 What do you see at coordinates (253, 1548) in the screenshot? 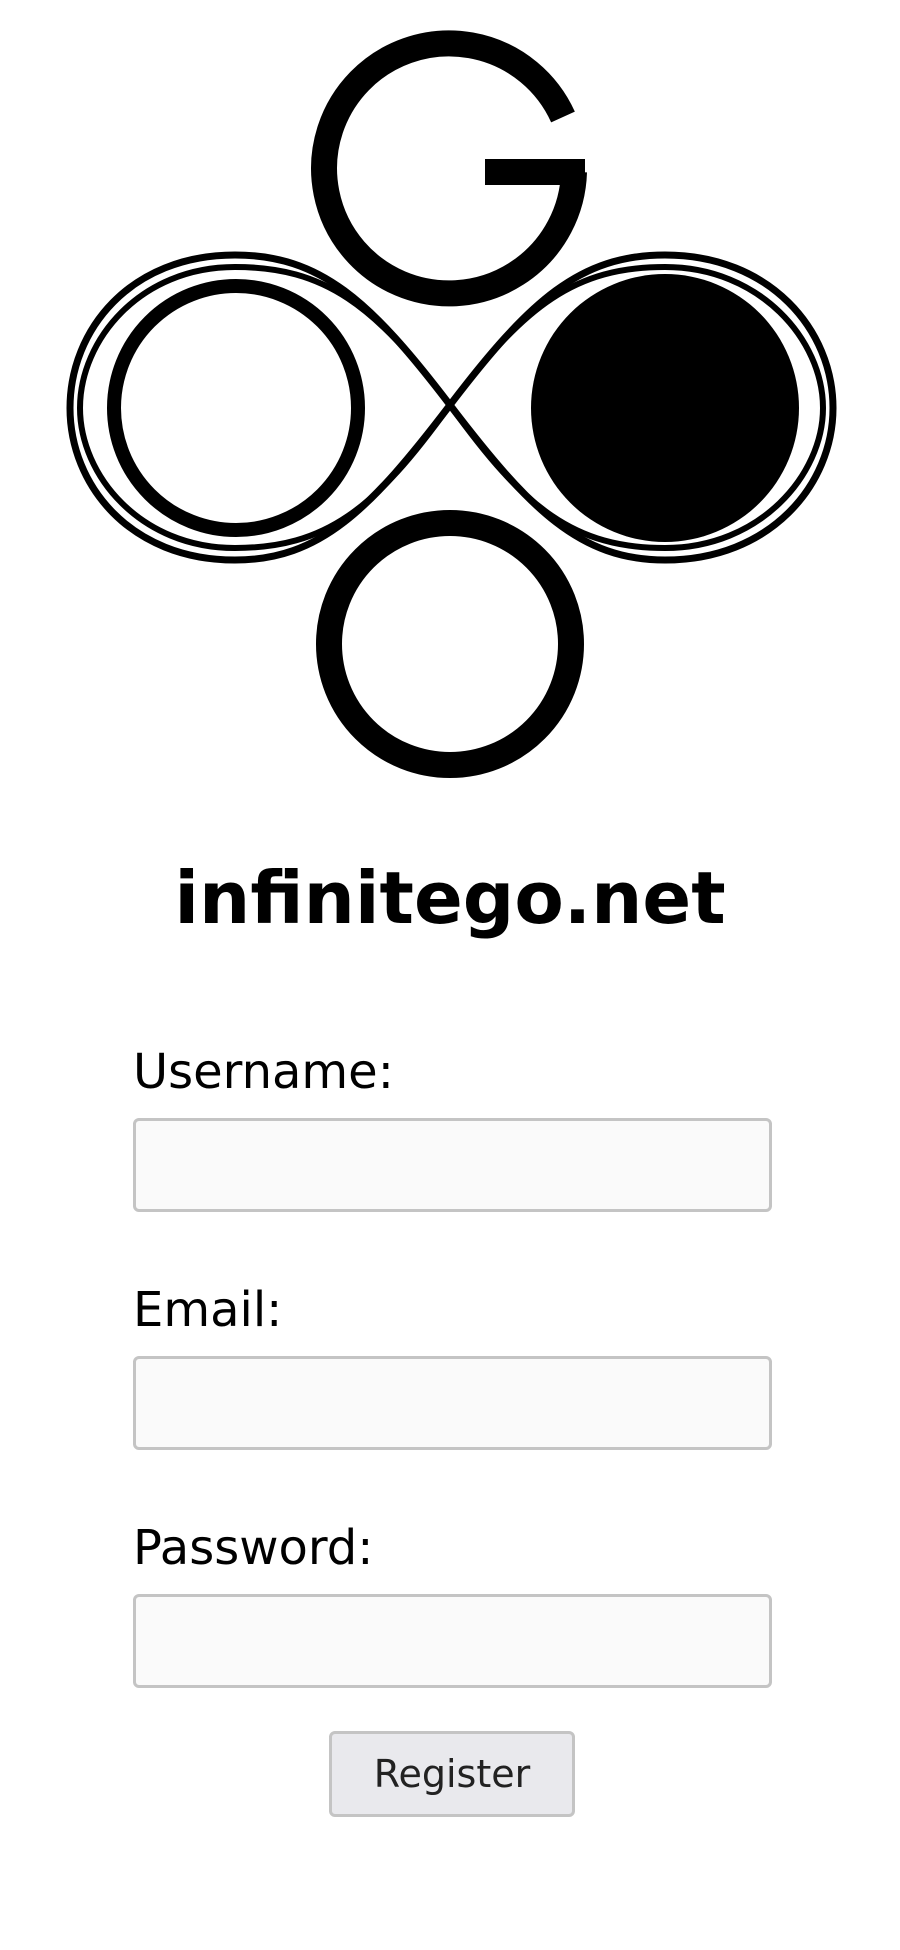
I see `password-label: Password:` at bounding box center [253, 1548].